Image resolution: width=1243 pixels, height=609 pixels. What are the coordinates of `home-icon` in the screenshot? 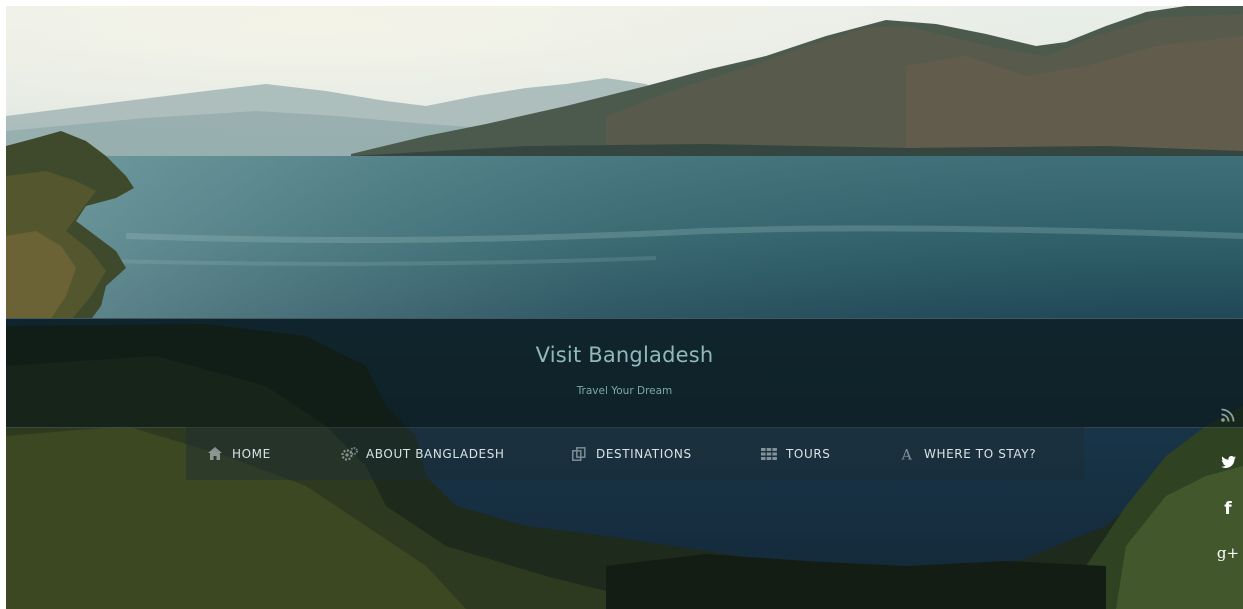 It's located at (215, 454).